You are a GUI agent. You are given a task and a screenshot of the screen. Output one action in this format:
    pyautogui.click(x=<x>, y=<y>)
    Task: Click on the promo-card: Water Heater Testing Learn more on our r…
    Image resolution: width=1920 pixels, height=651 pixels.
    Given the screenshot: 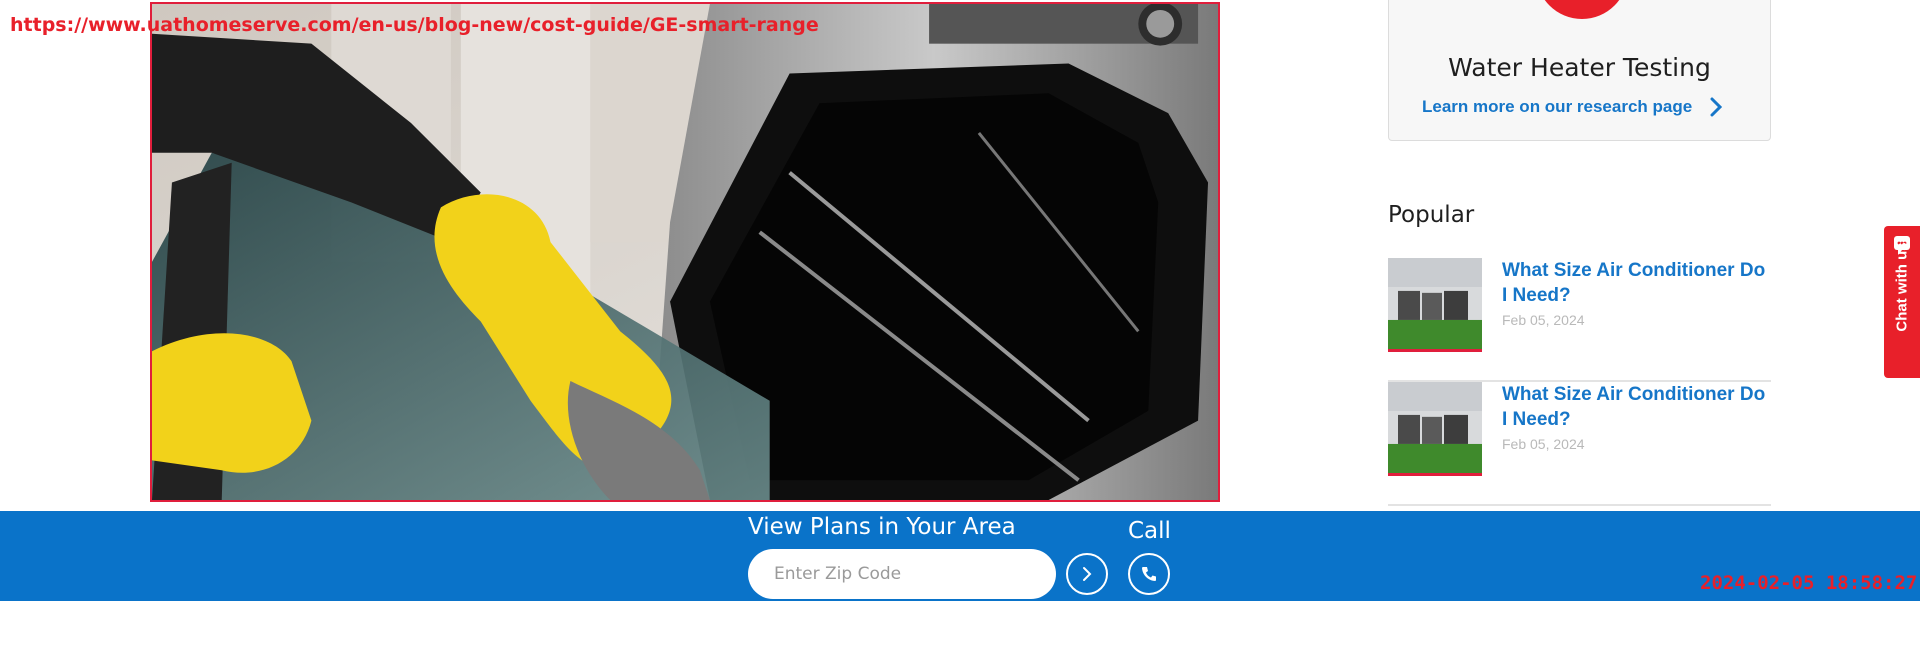 What is the action you would take?
    pyautogui.click(x=1579, y=70)
    